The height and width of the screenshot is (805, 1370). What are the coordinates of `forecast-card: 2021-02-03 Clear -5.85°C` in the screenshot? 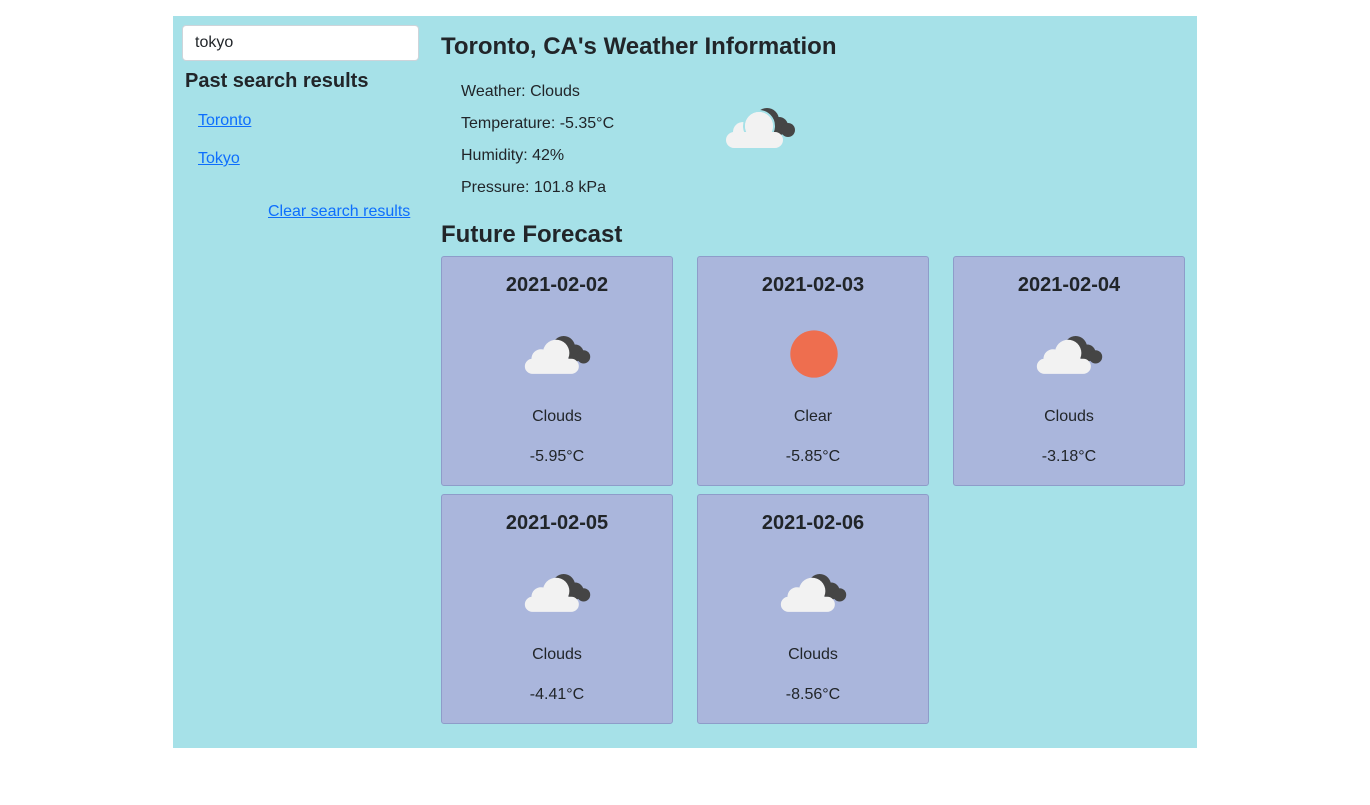 It's located at (813, 371).